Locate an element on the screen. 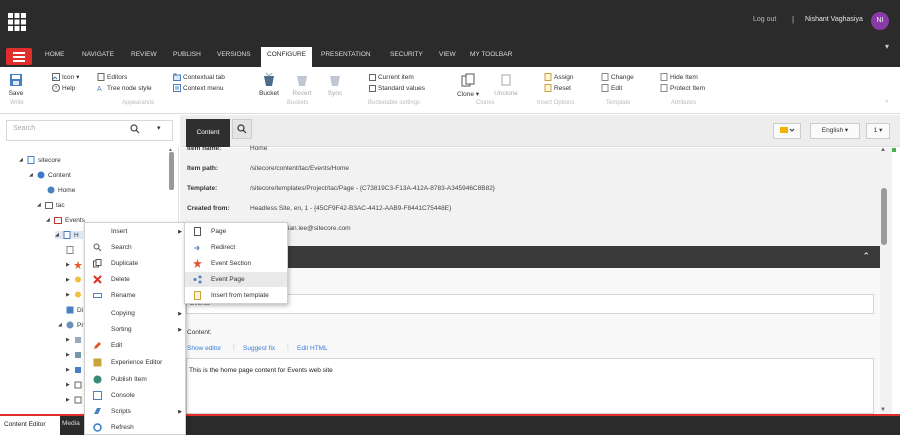 The height and width of the screenshot is (435, 900). standard-values-checkbox: Standard values is located at coordinates (397, 88).